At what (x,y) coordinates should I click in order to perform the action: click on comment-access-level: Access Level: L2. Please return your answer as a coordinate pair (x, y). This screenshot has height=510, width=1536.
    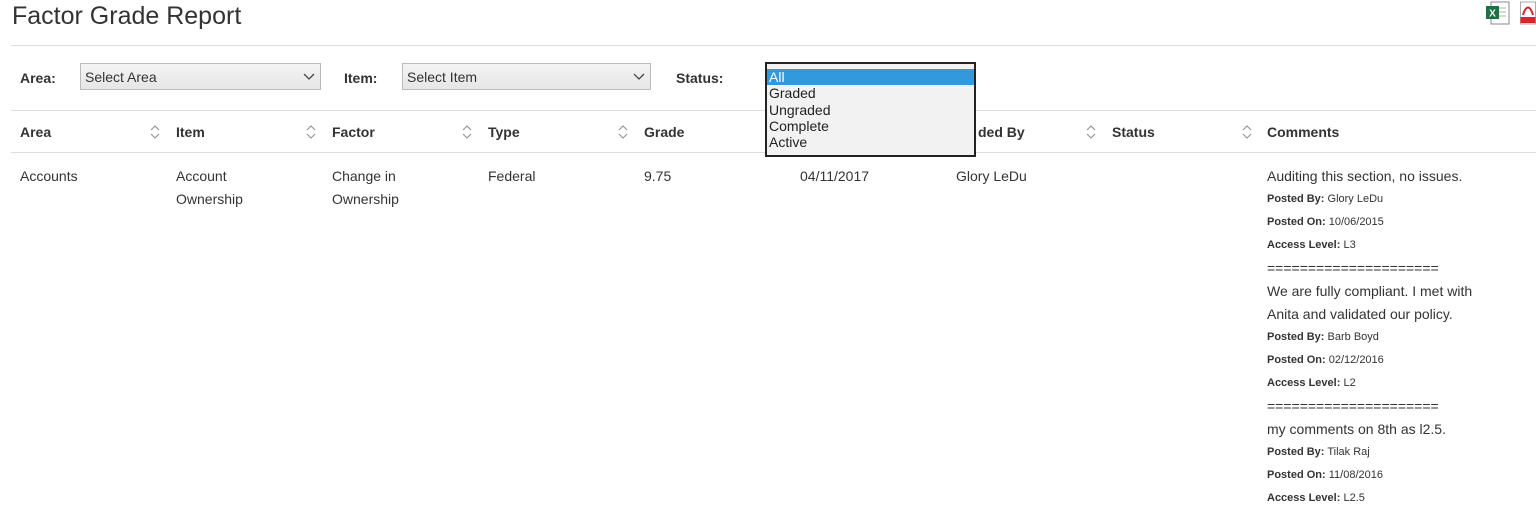
    Looking at the image, I should click on (1369, 383).